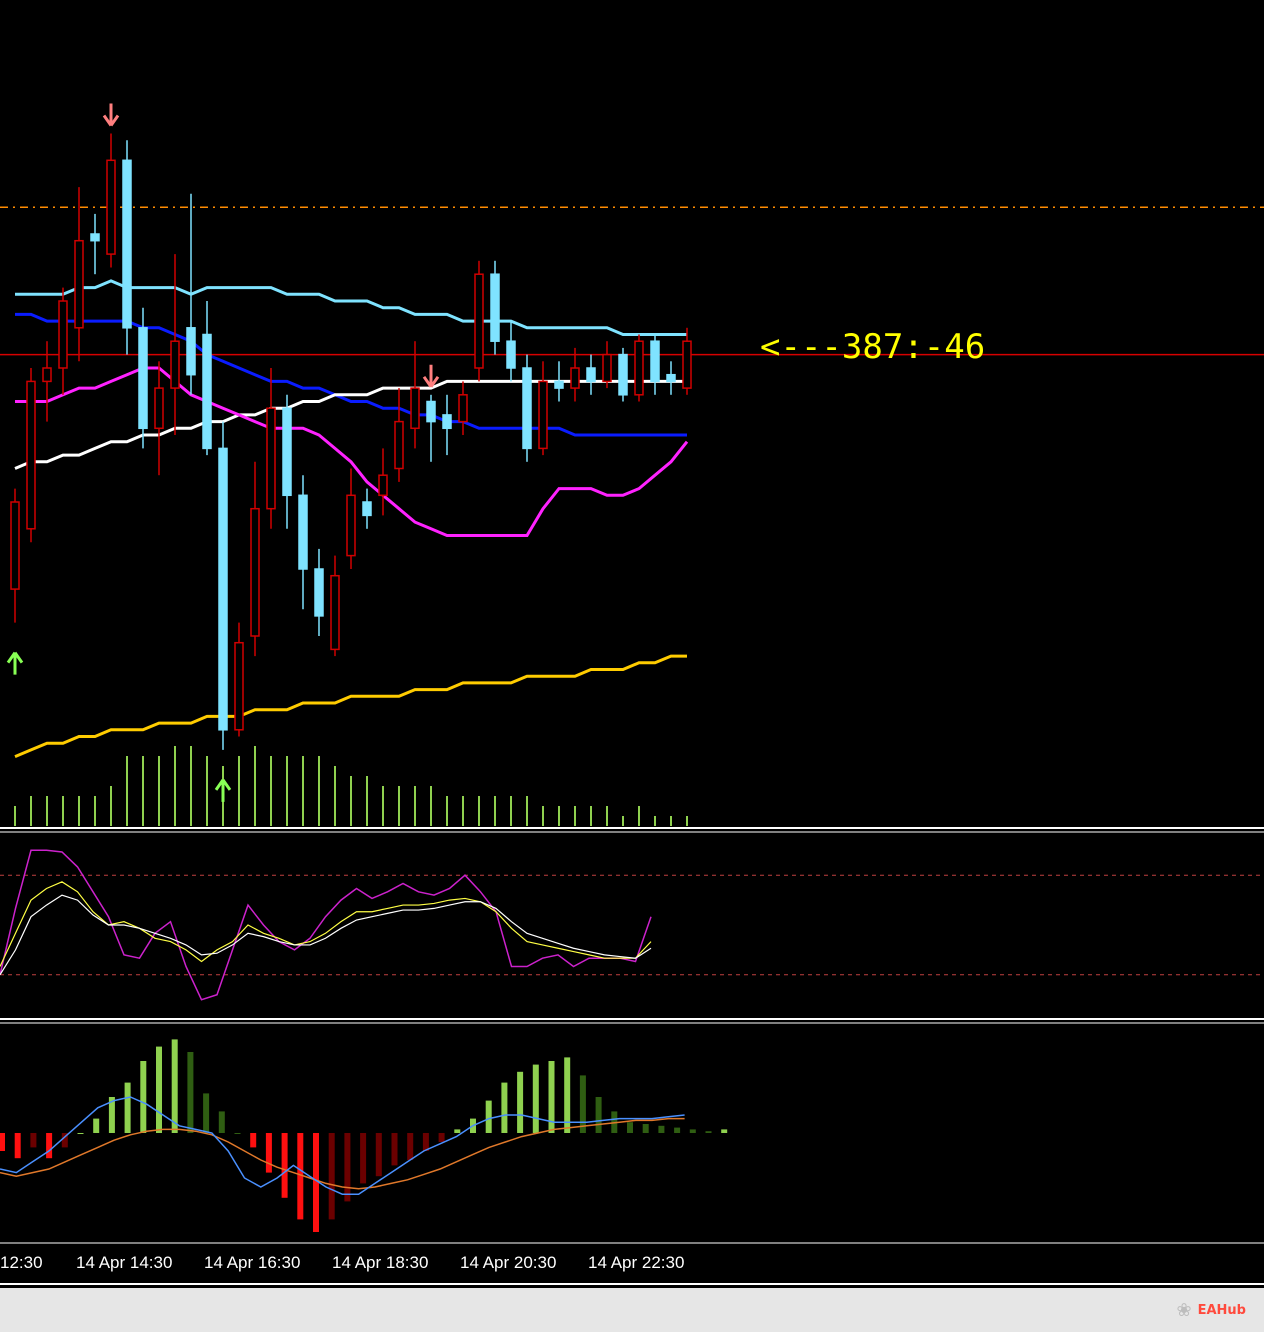  What do you see at coordinates (252, 1262) in the screenshot?
I see `x-tick-label: 14 Apr 16:30` at bounding box center [252, 1262].